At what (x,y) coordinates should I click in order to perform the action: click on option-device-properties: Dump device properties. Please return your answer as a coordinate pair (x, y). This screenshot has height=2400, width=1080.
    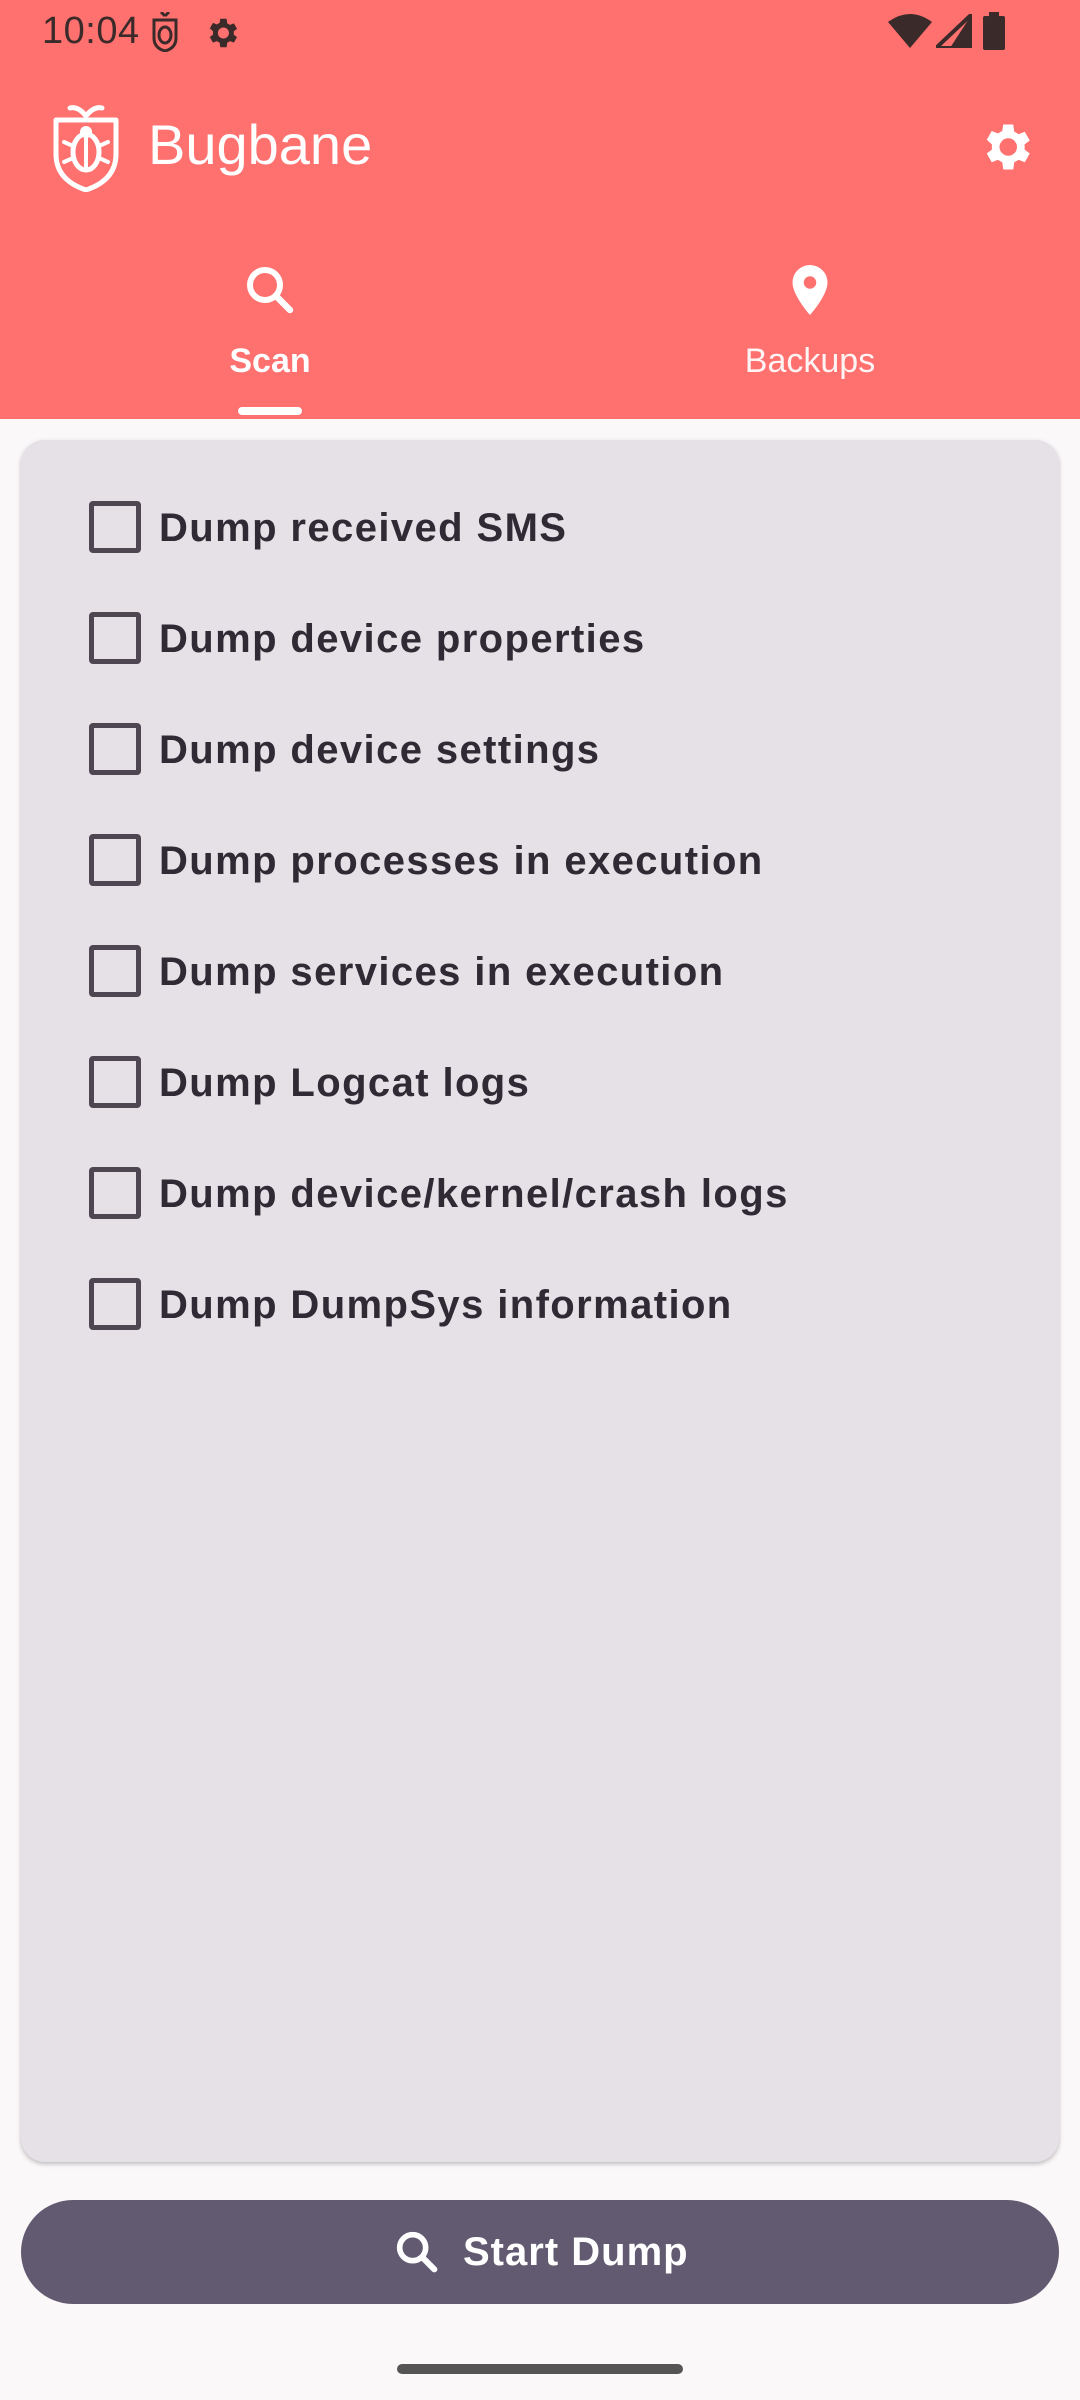
    Looking at the image, I should click on (537, 637).